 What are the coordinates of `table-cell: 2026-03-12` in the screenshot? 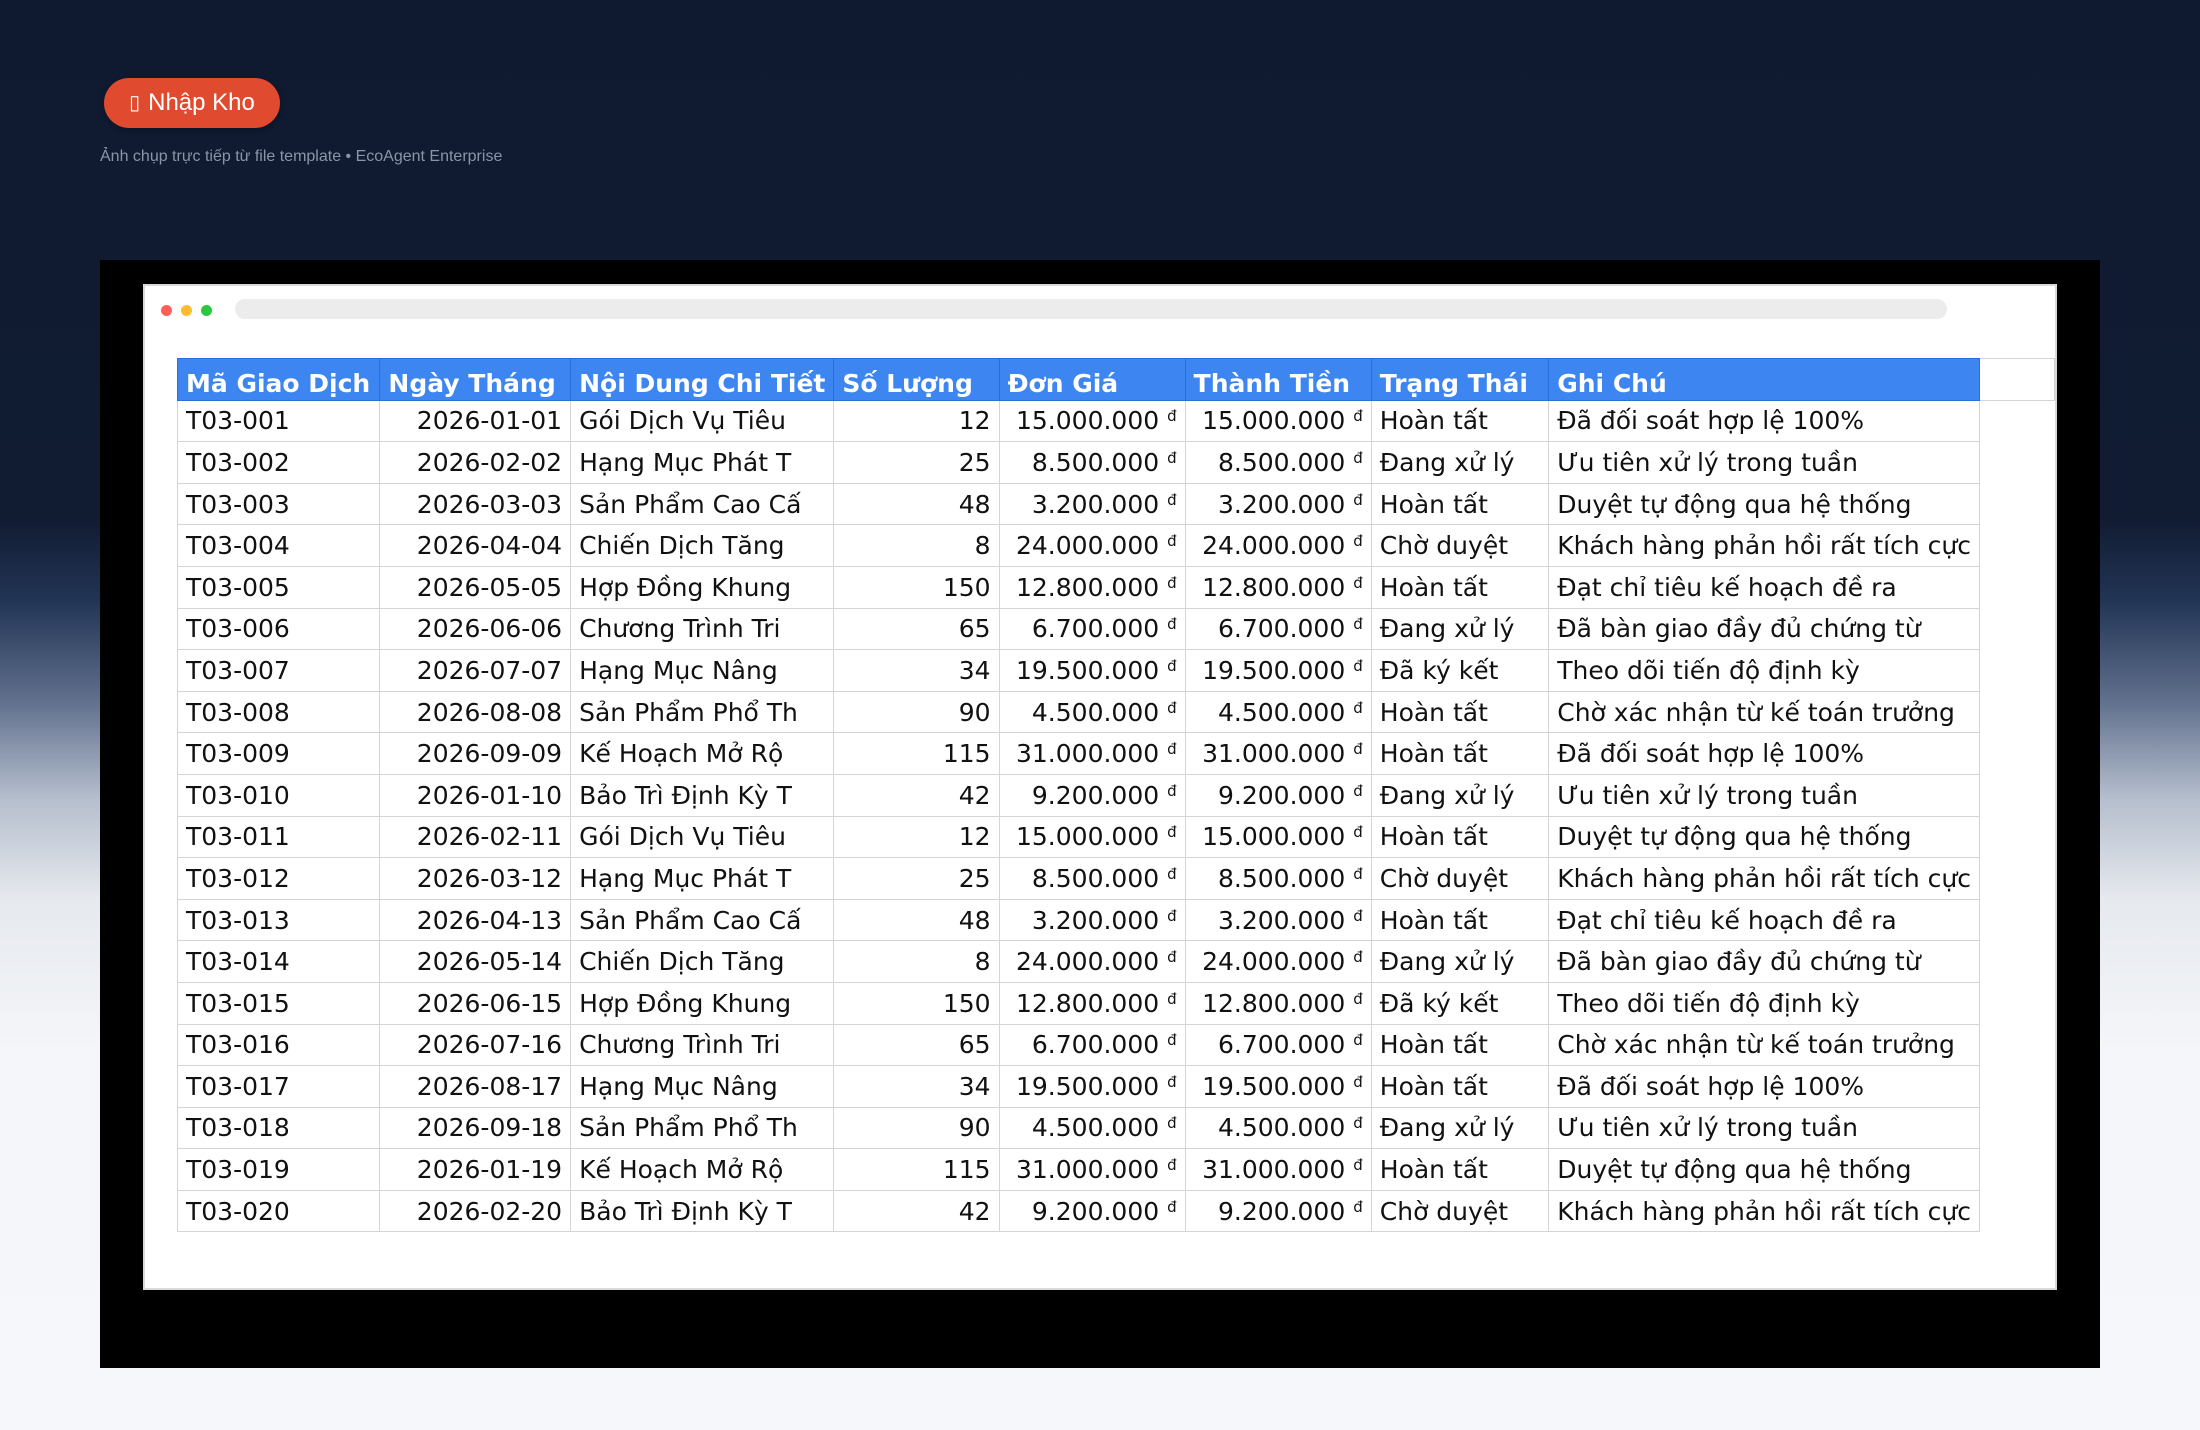 It's located at (475, 878).